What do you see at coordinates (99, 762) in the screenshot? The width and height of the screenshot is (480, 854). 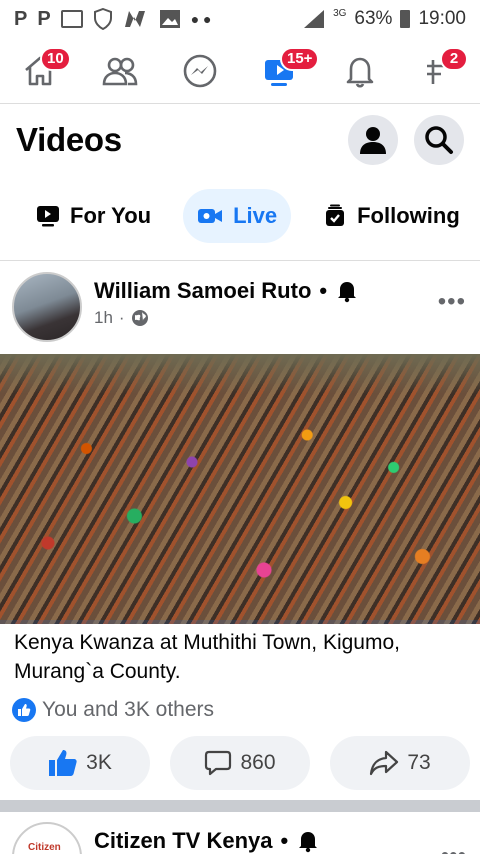 I see `like-count: 3K` at bounding box center [99, 762].